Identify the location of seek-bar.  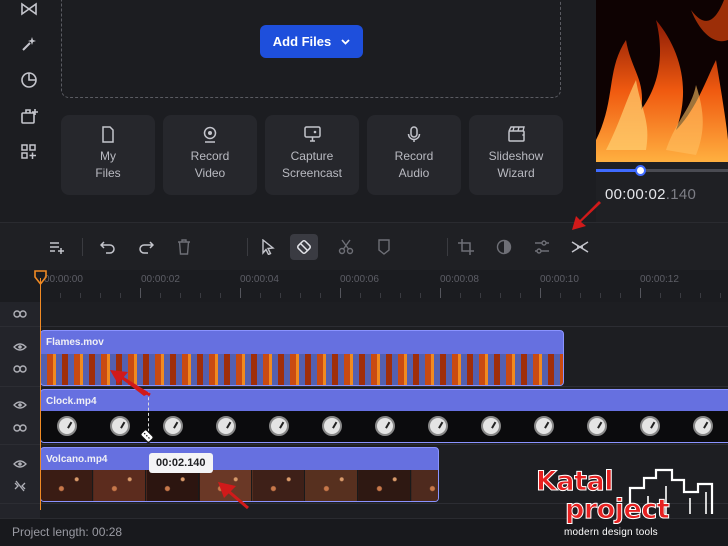
(662, 170).